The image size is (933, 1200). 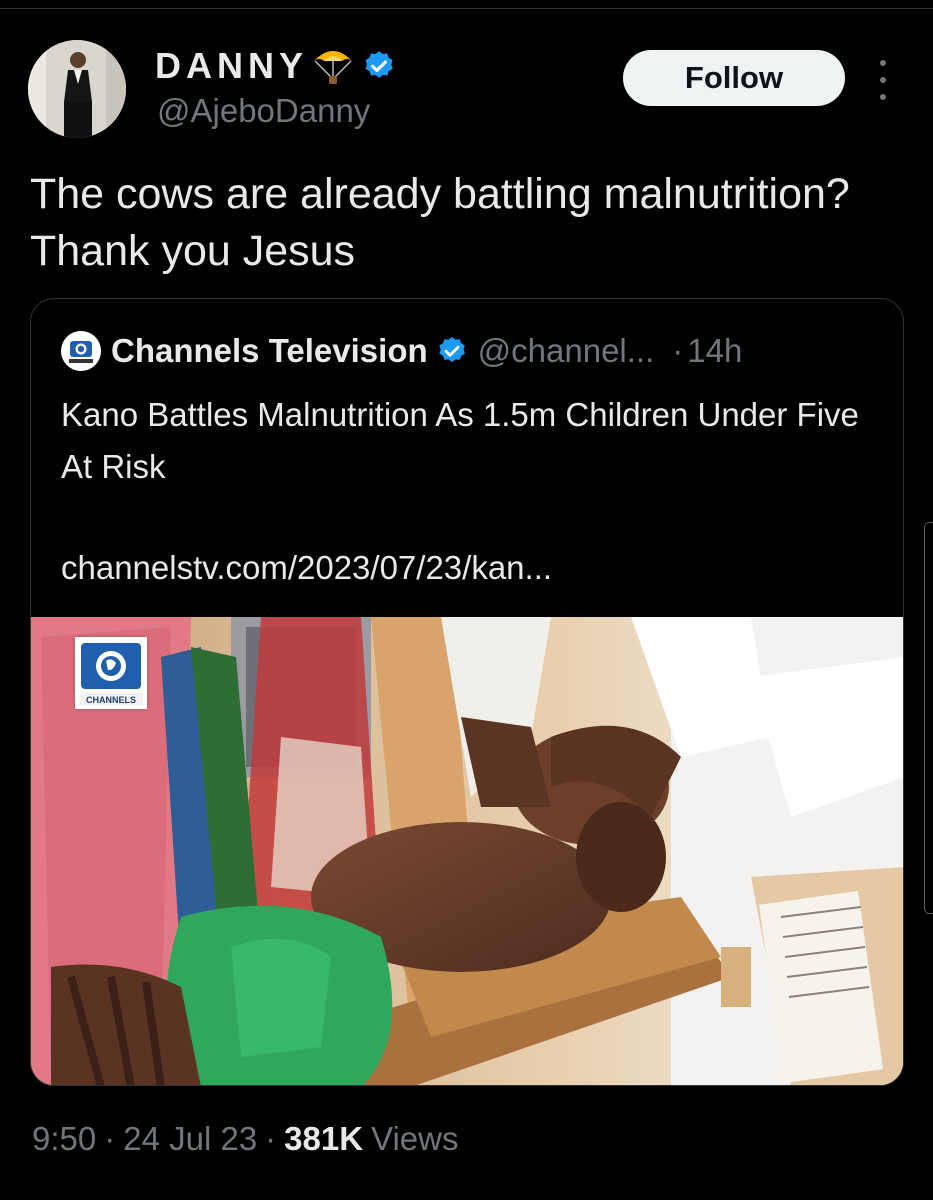 I want to click on views-label: Views, so click(x=415, y=1138).